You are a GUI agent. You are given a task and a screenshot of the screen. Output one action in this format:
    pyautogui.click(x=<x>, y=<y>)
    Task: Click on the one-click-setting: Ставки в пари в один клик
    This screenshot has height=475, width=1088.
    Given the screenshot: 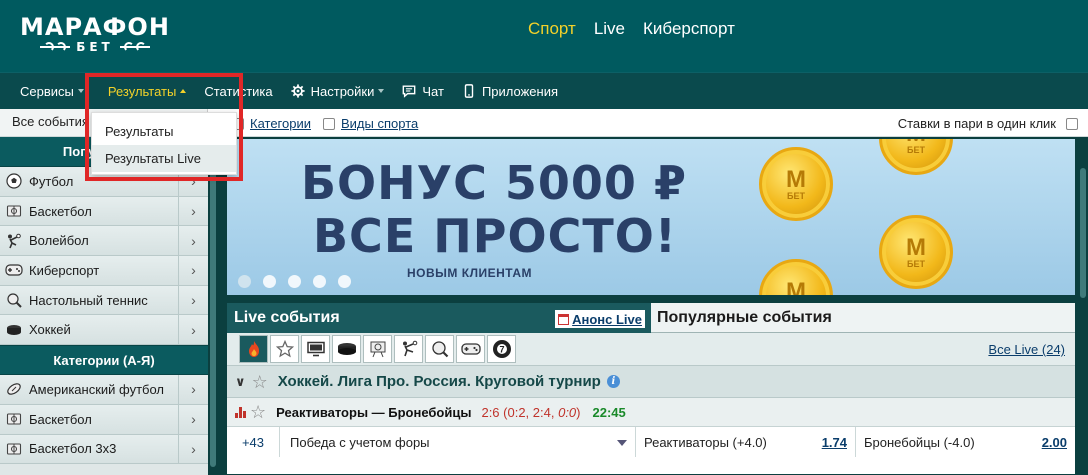 What is the action you would take?
    pyautogui.click(x=988, y=123)
    